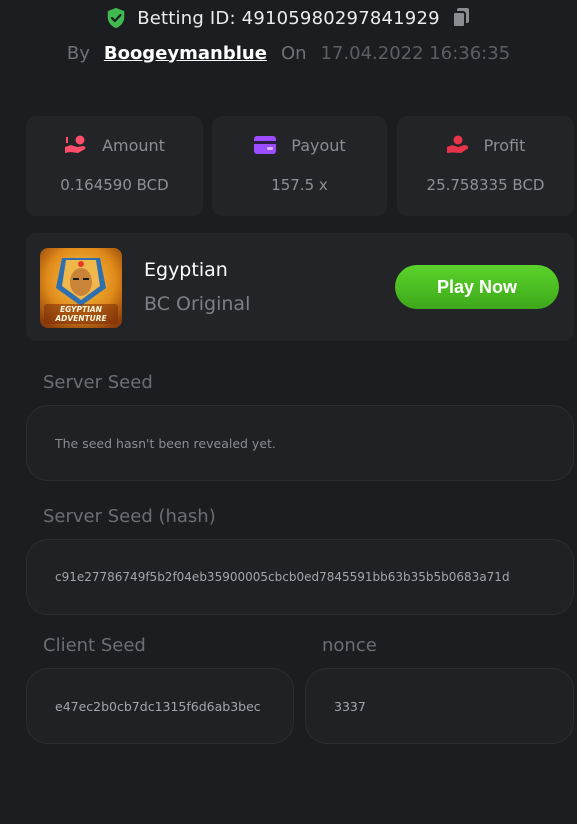 The image size is (577, 824). I want to click on server-seed-field: The seed hasn't been revealed yet., so click(300, 443).